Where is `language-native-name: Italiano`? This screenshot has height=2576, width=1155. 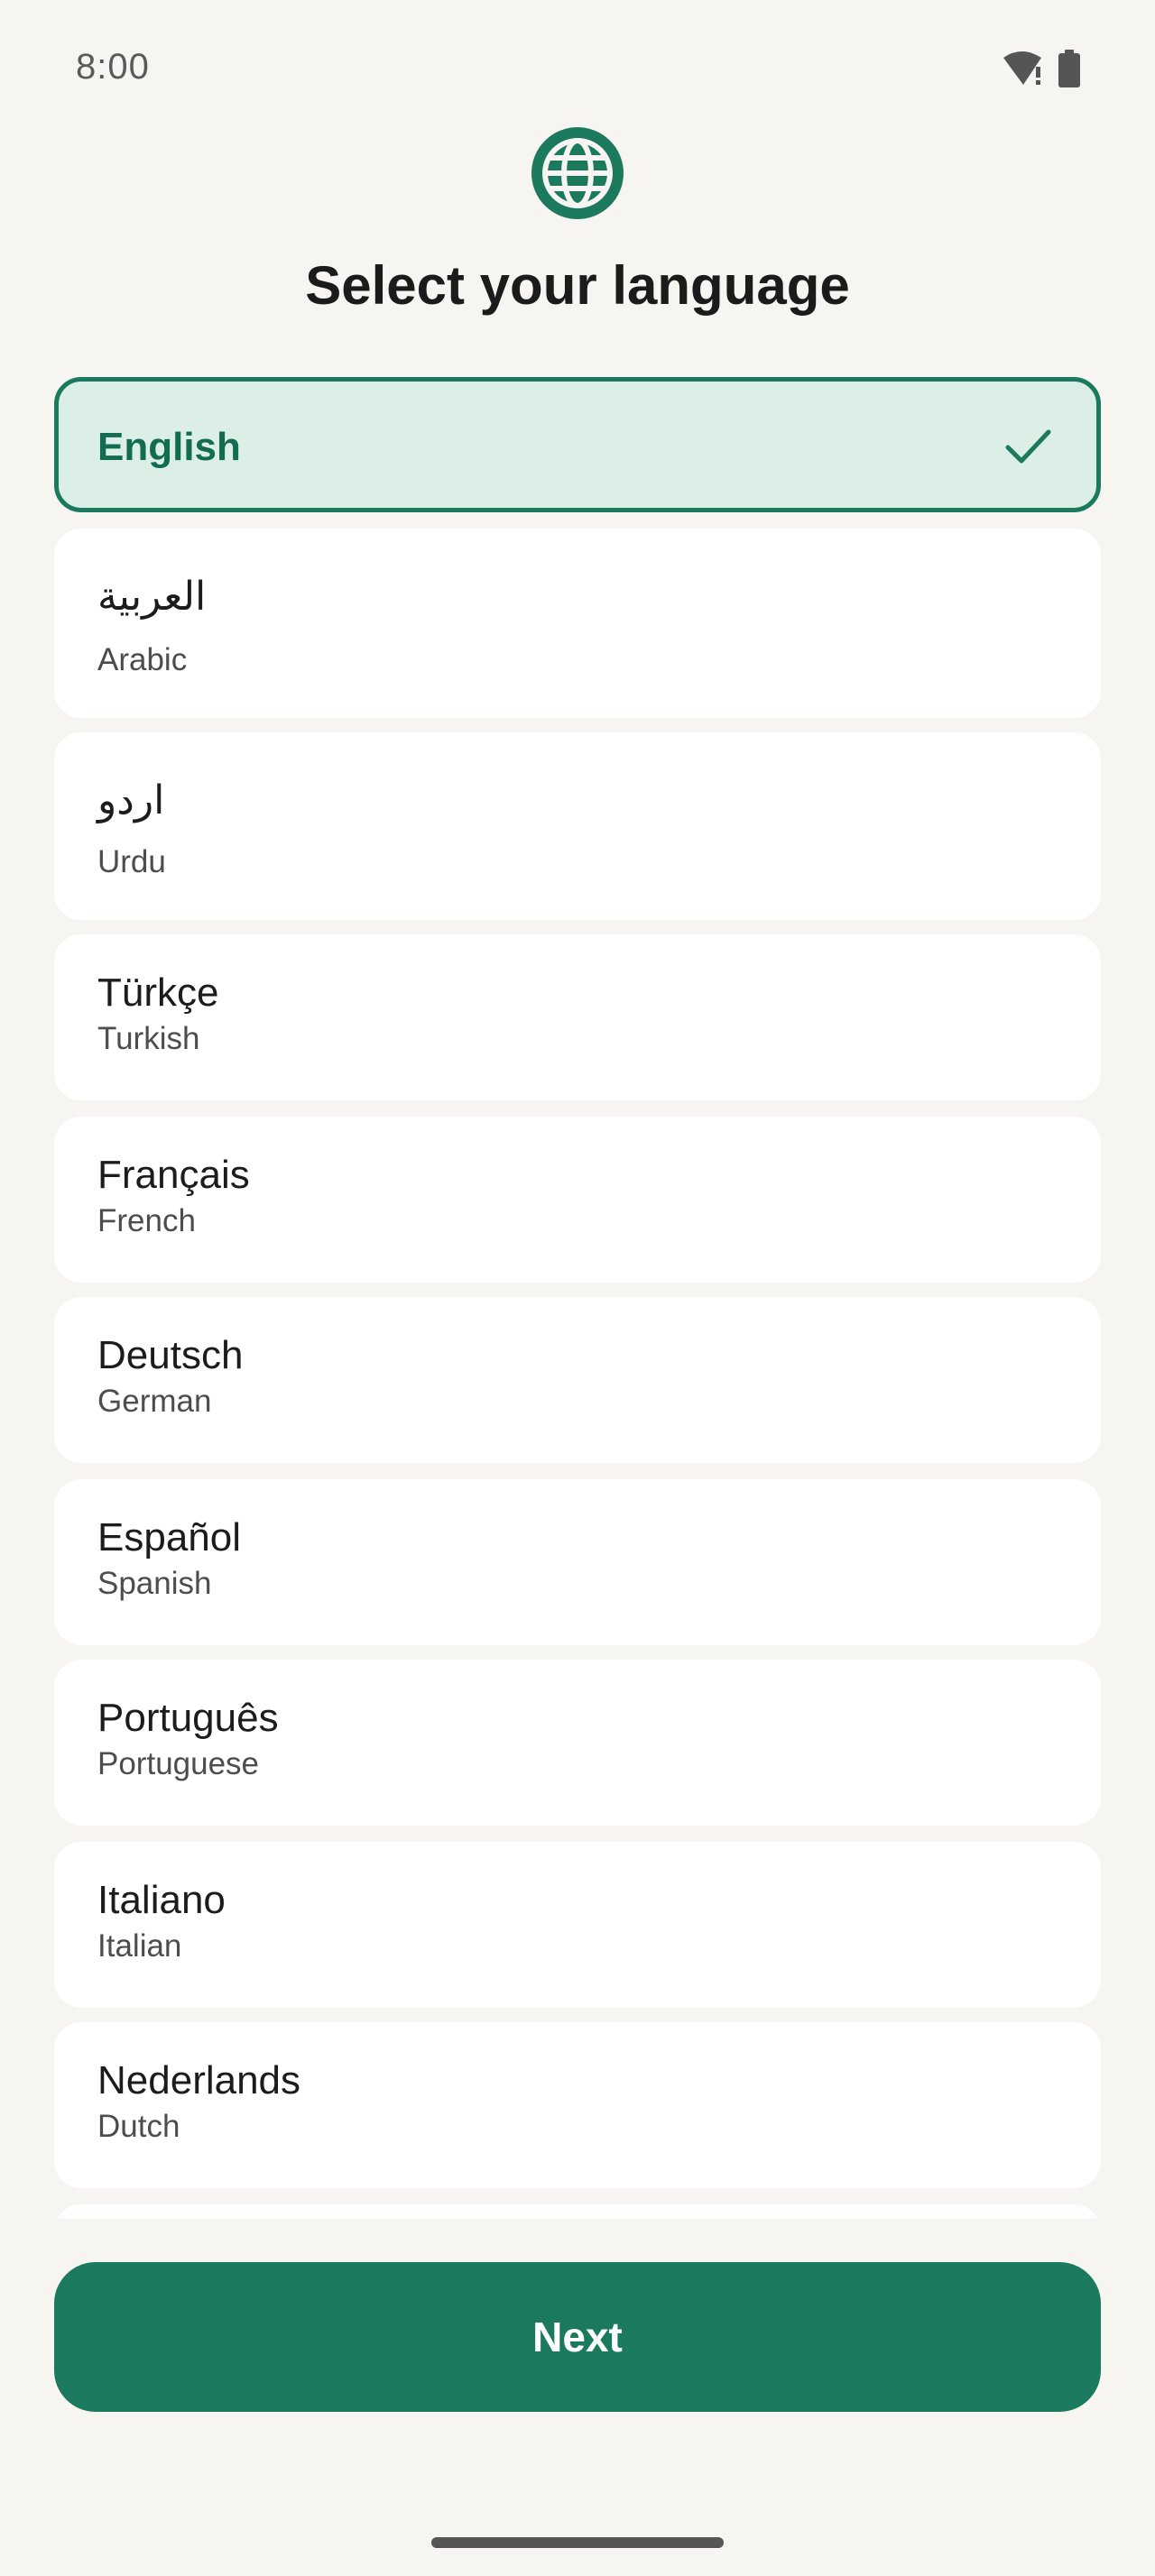 language-native-name: Italiano is located at coordinates (161, 1900).